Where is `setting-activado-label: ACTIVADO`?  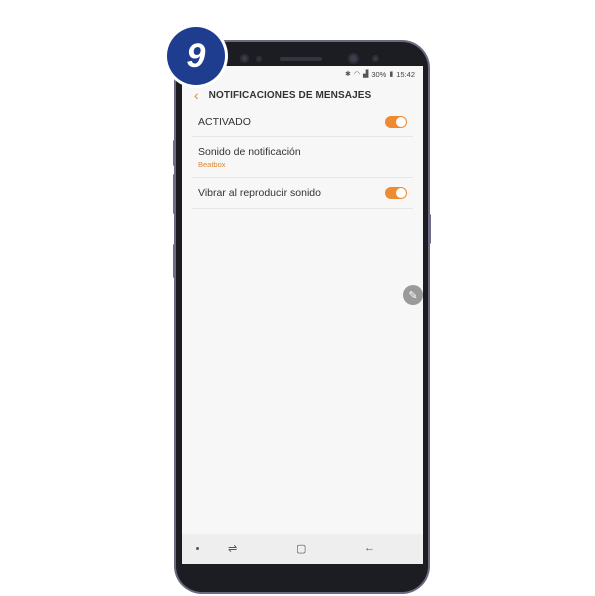 setting-activado-label: ACTIVADO is located at coordinates (224, 122).